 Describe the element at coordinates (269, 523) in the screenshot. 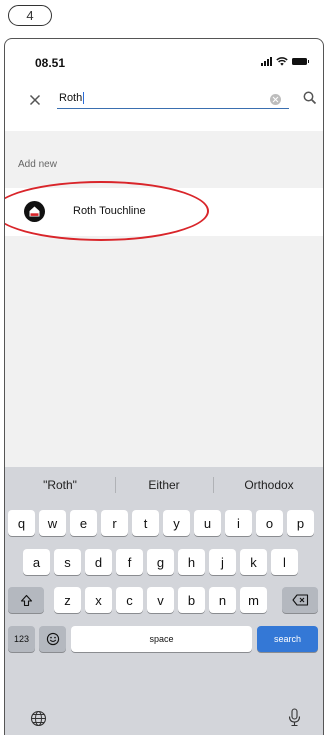

I see `key-o: o` at that location.